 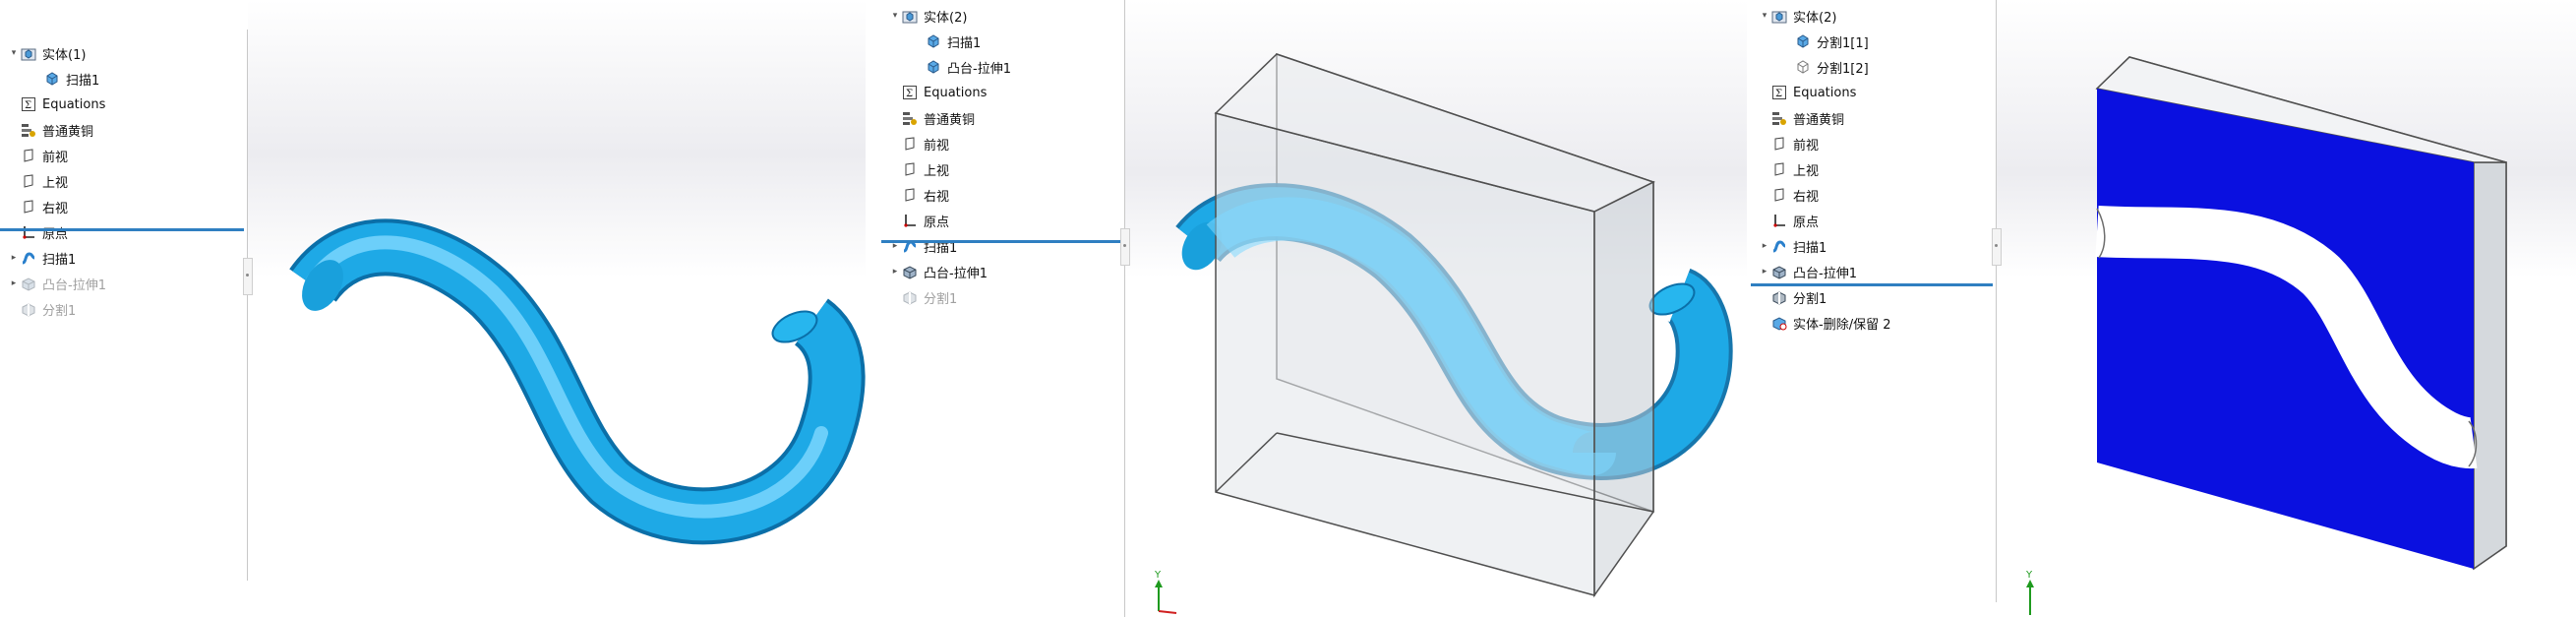 What do you see at coordinates (64, 55) in the screenshot?
I see `tree-item-label: 实体(1)` at bounding box center [64, 55].